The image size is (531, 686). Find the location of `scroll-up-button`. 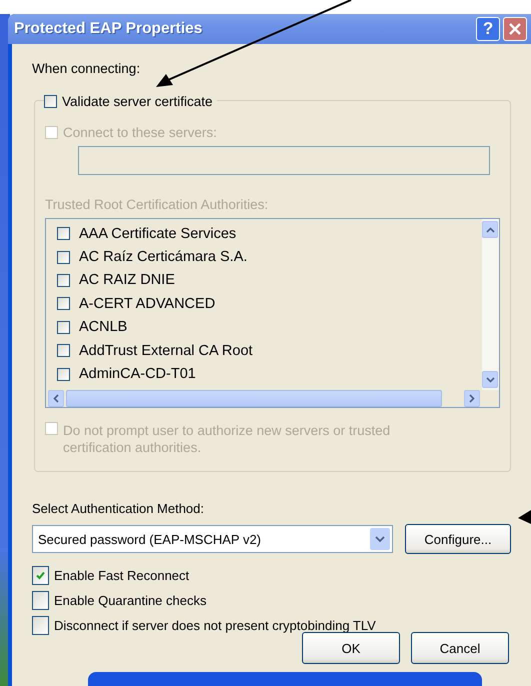

scroll-up-button is located at coordinates (490, 229).